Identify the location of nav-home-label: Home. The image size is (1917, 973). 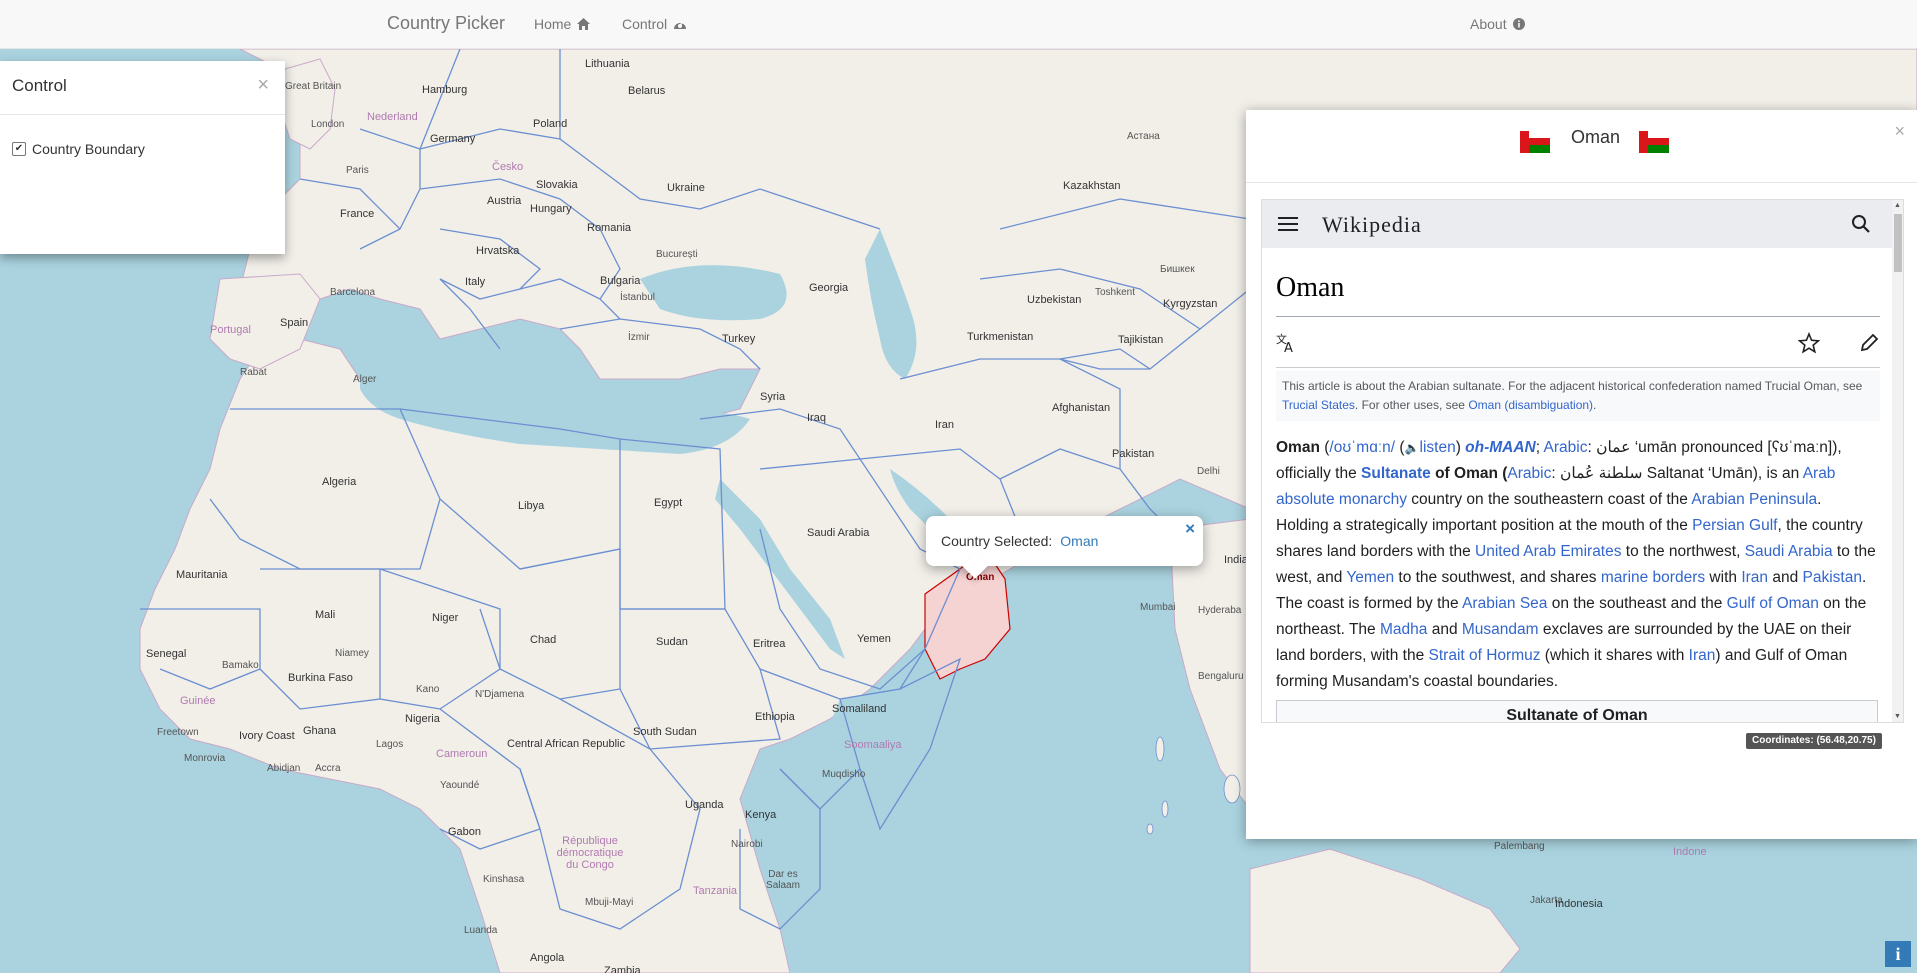
(553, 24).